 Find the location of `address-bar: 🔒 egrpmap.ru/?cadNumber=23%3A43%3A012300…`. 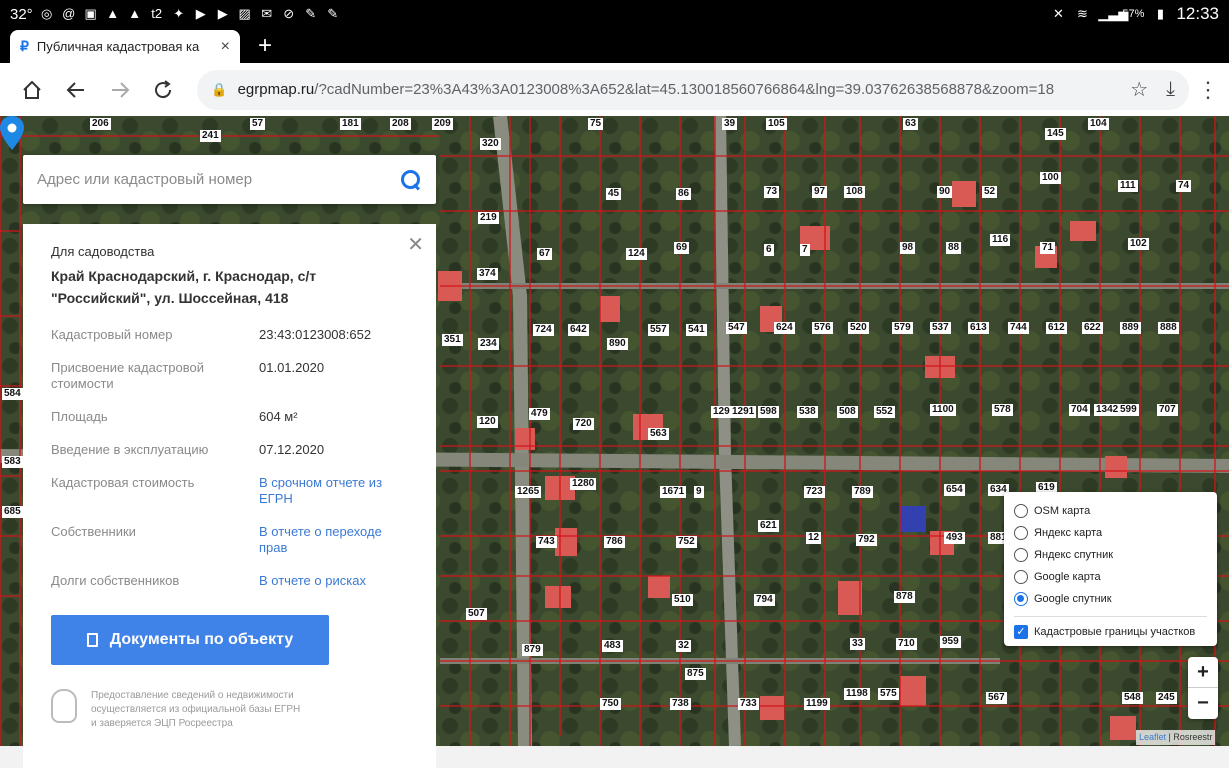

address-bar: 🔒 egrpmap.ru/?cadNumber=23%3A43%3A012300… is located at coordinates (693, 89).